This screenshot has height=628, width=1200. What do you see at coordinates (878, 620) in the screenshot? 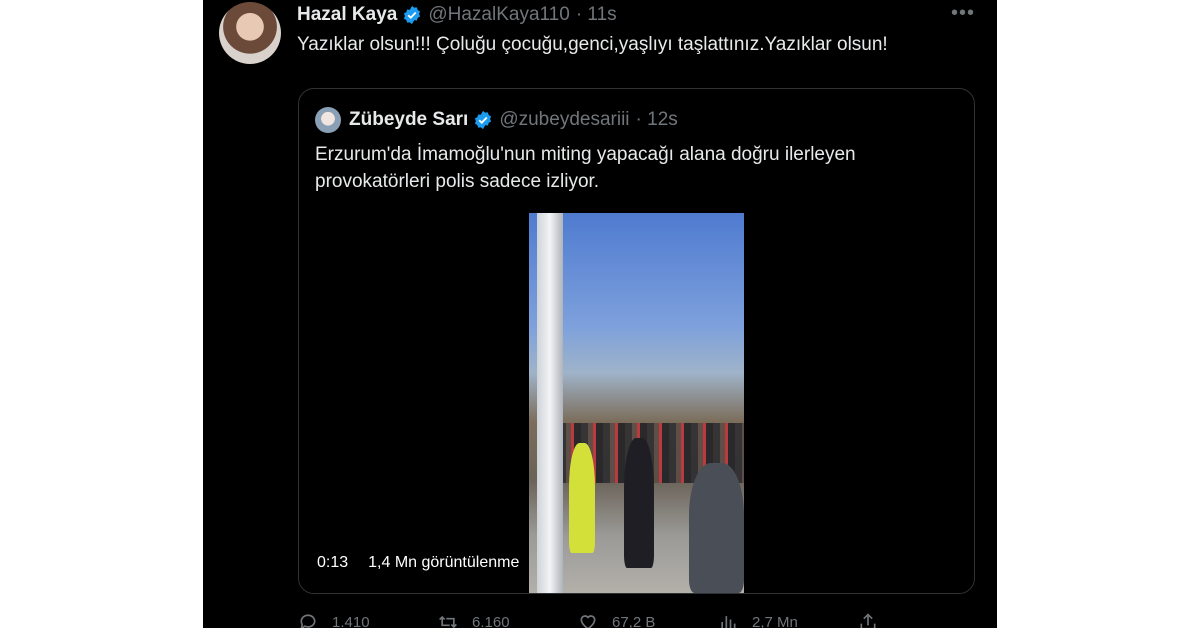
I see `share-button` at bounding box center [878, 620].